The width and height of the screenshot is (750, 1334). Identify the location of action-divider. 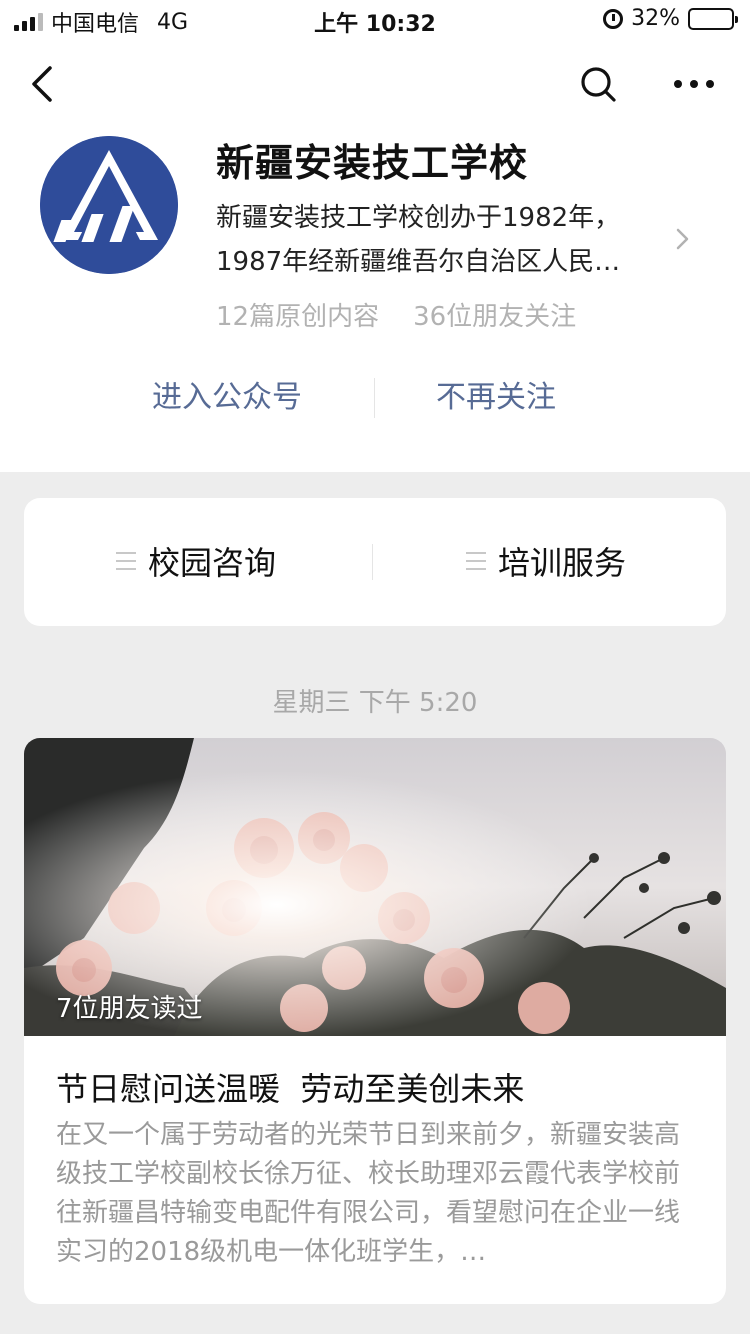
(374, 398).